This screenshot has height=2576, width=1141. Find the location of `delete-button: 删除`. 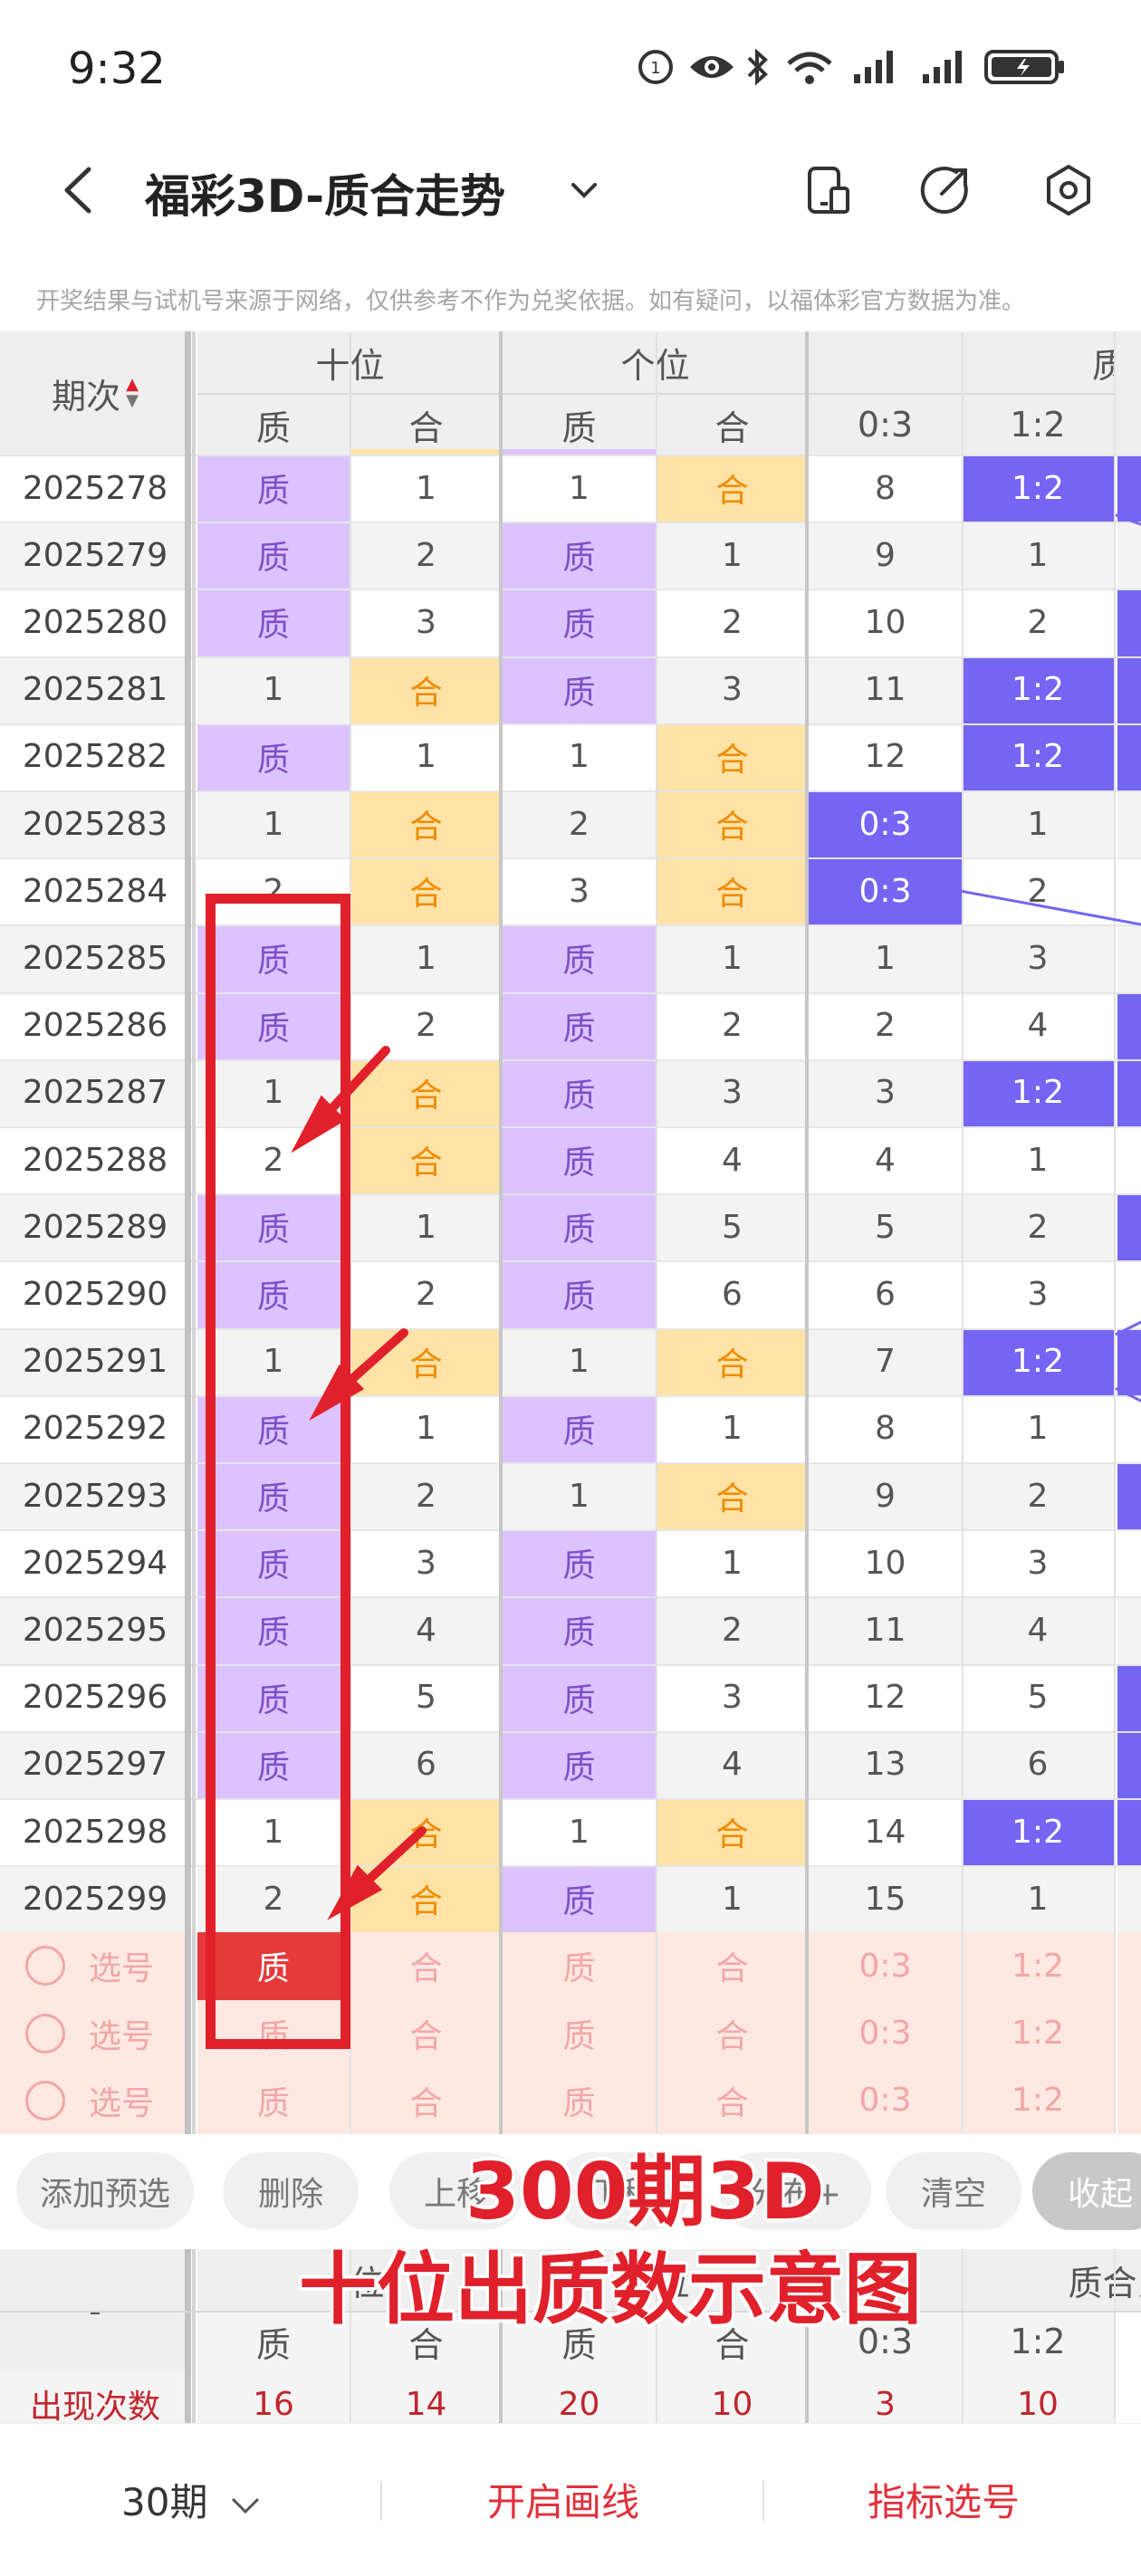

delete-button: 删除 is located at coordinates (291, 2191).